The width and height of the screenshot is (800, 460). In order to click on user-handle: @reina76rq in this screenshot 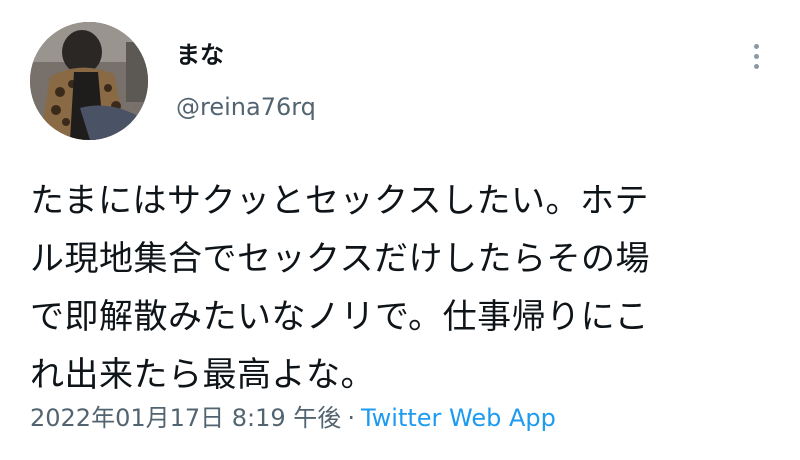, I will do `click(246, 107)`.